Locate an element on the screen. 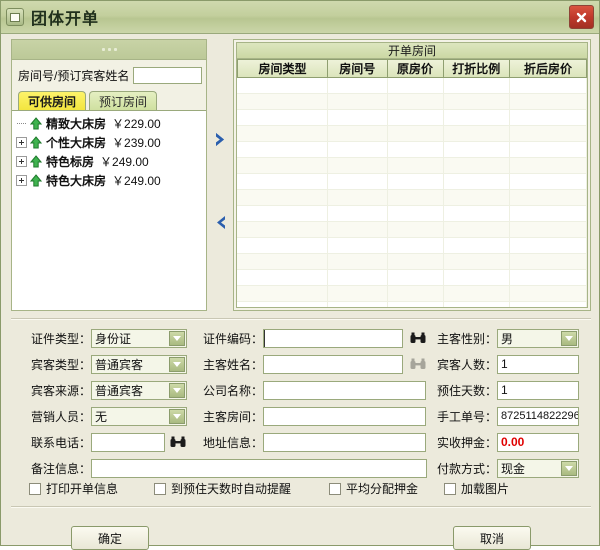  column-header-discounted-price: 折后房价 is located at coordinates (548, 68).